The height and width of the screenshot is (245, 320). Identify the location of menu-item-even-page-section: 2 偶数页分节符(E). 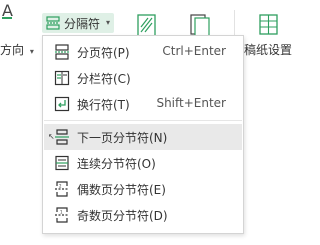
(143, 189).